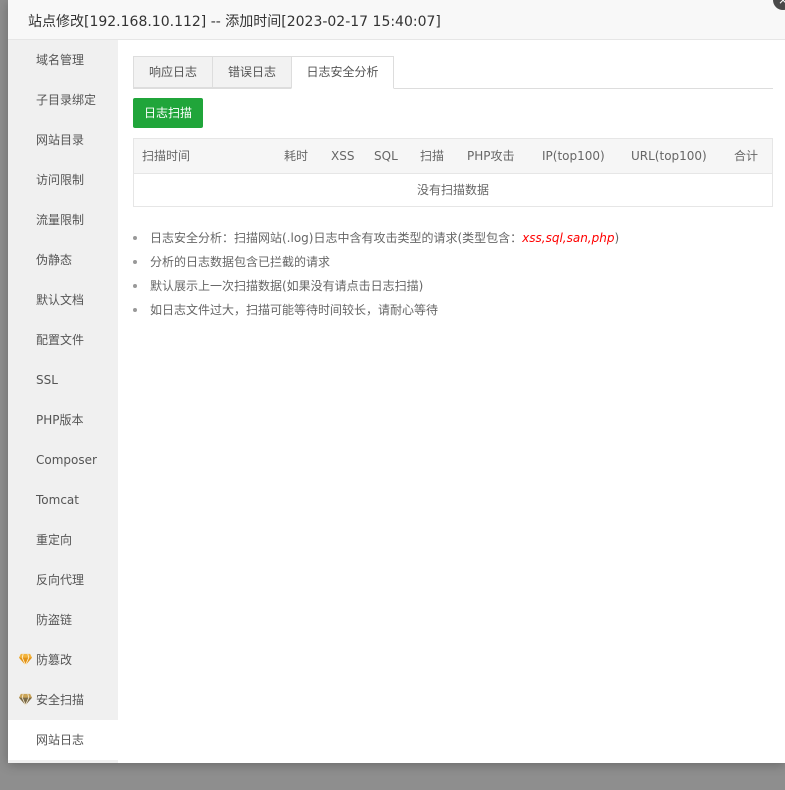  I want to click on sidebar-item-default-doc: 默认文档, so click(63, 300).